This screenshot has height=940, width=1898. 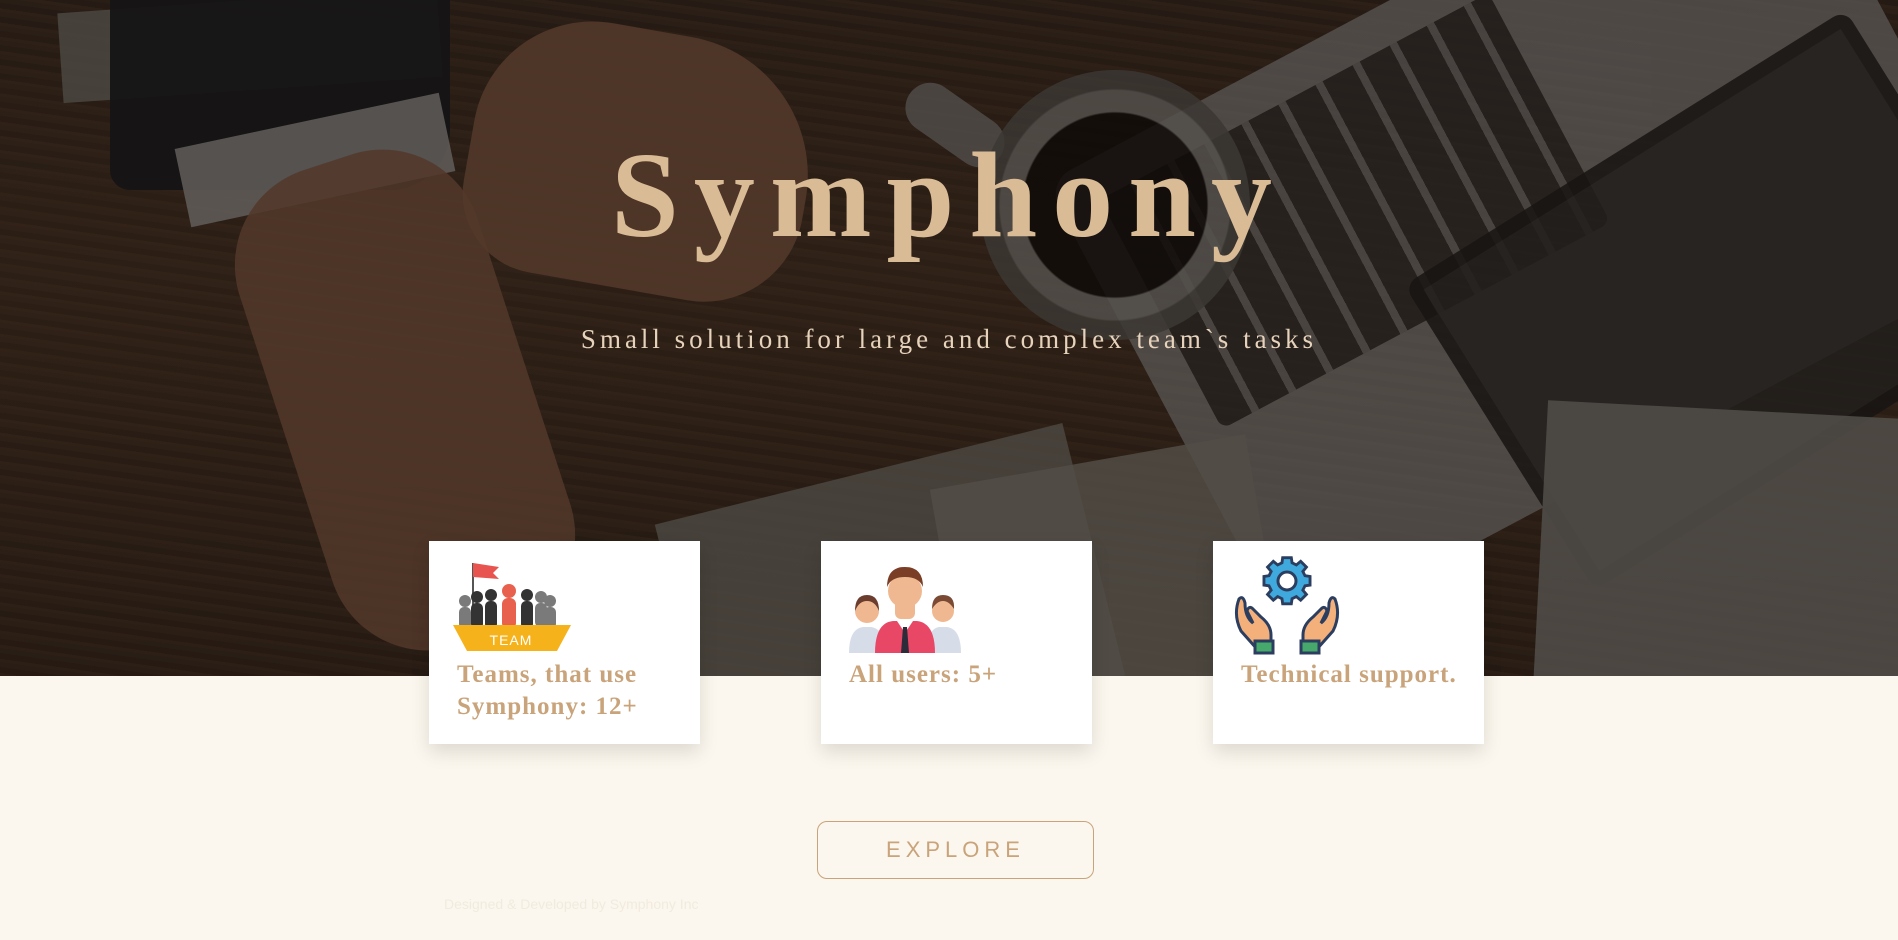 I want to click on stat-label-support: Technical support., so click(x=1349, y=674).